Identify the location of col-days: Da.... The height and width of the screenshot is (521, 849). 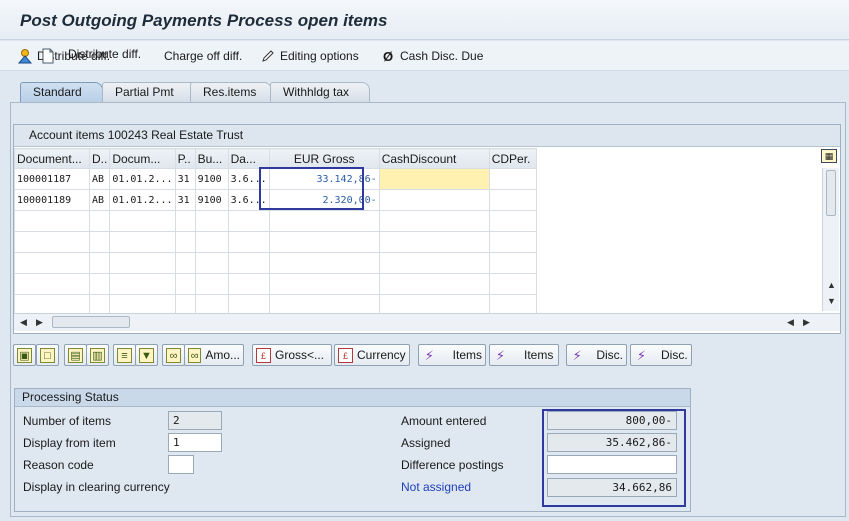
(248, 158).